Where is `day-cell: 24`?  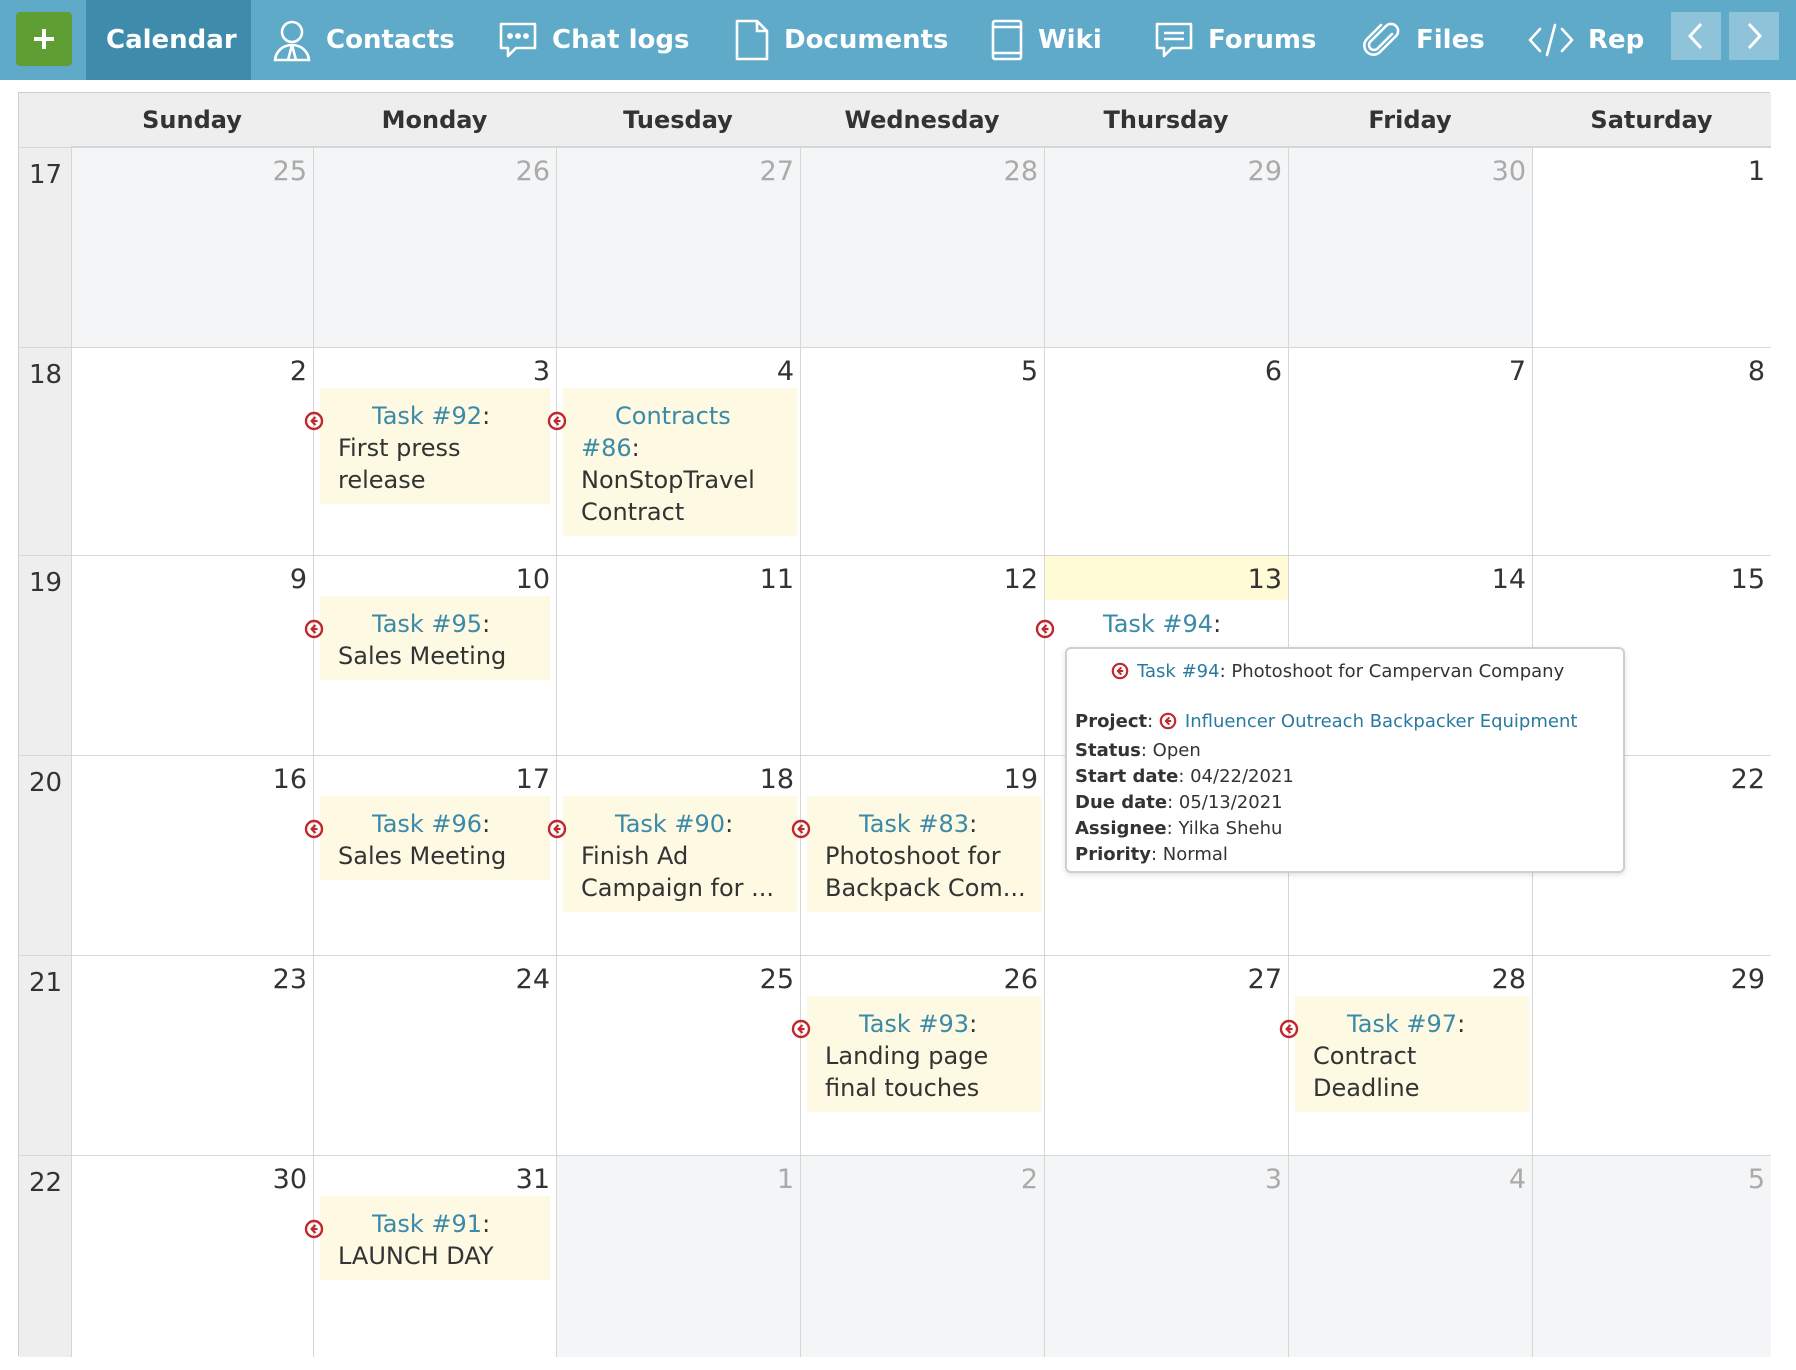 day-cell: 24 is located at coordinates (434, 1055).